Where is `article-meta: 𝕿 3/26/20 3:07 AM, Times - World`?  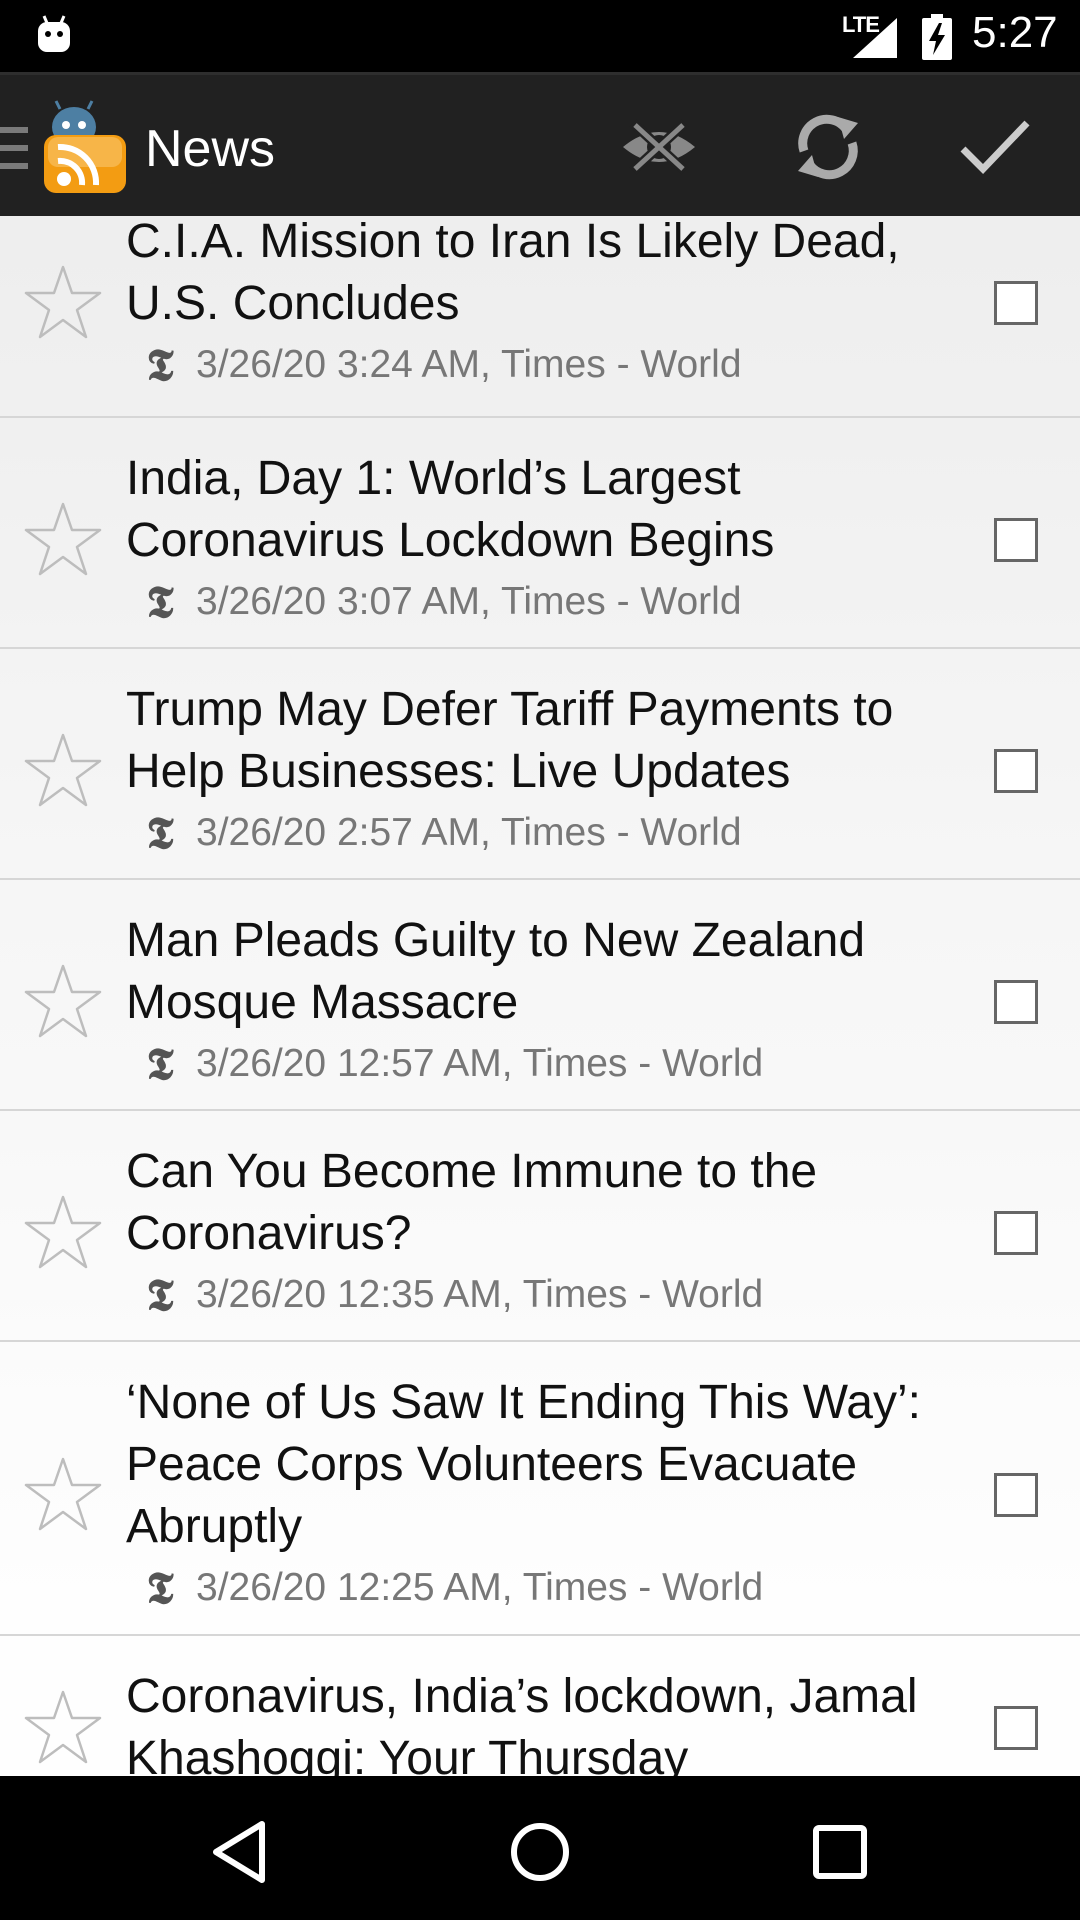 article-meta: 𝕿 3/26/20 3:07 AM, Times - World is located at coordinates (438, 602).